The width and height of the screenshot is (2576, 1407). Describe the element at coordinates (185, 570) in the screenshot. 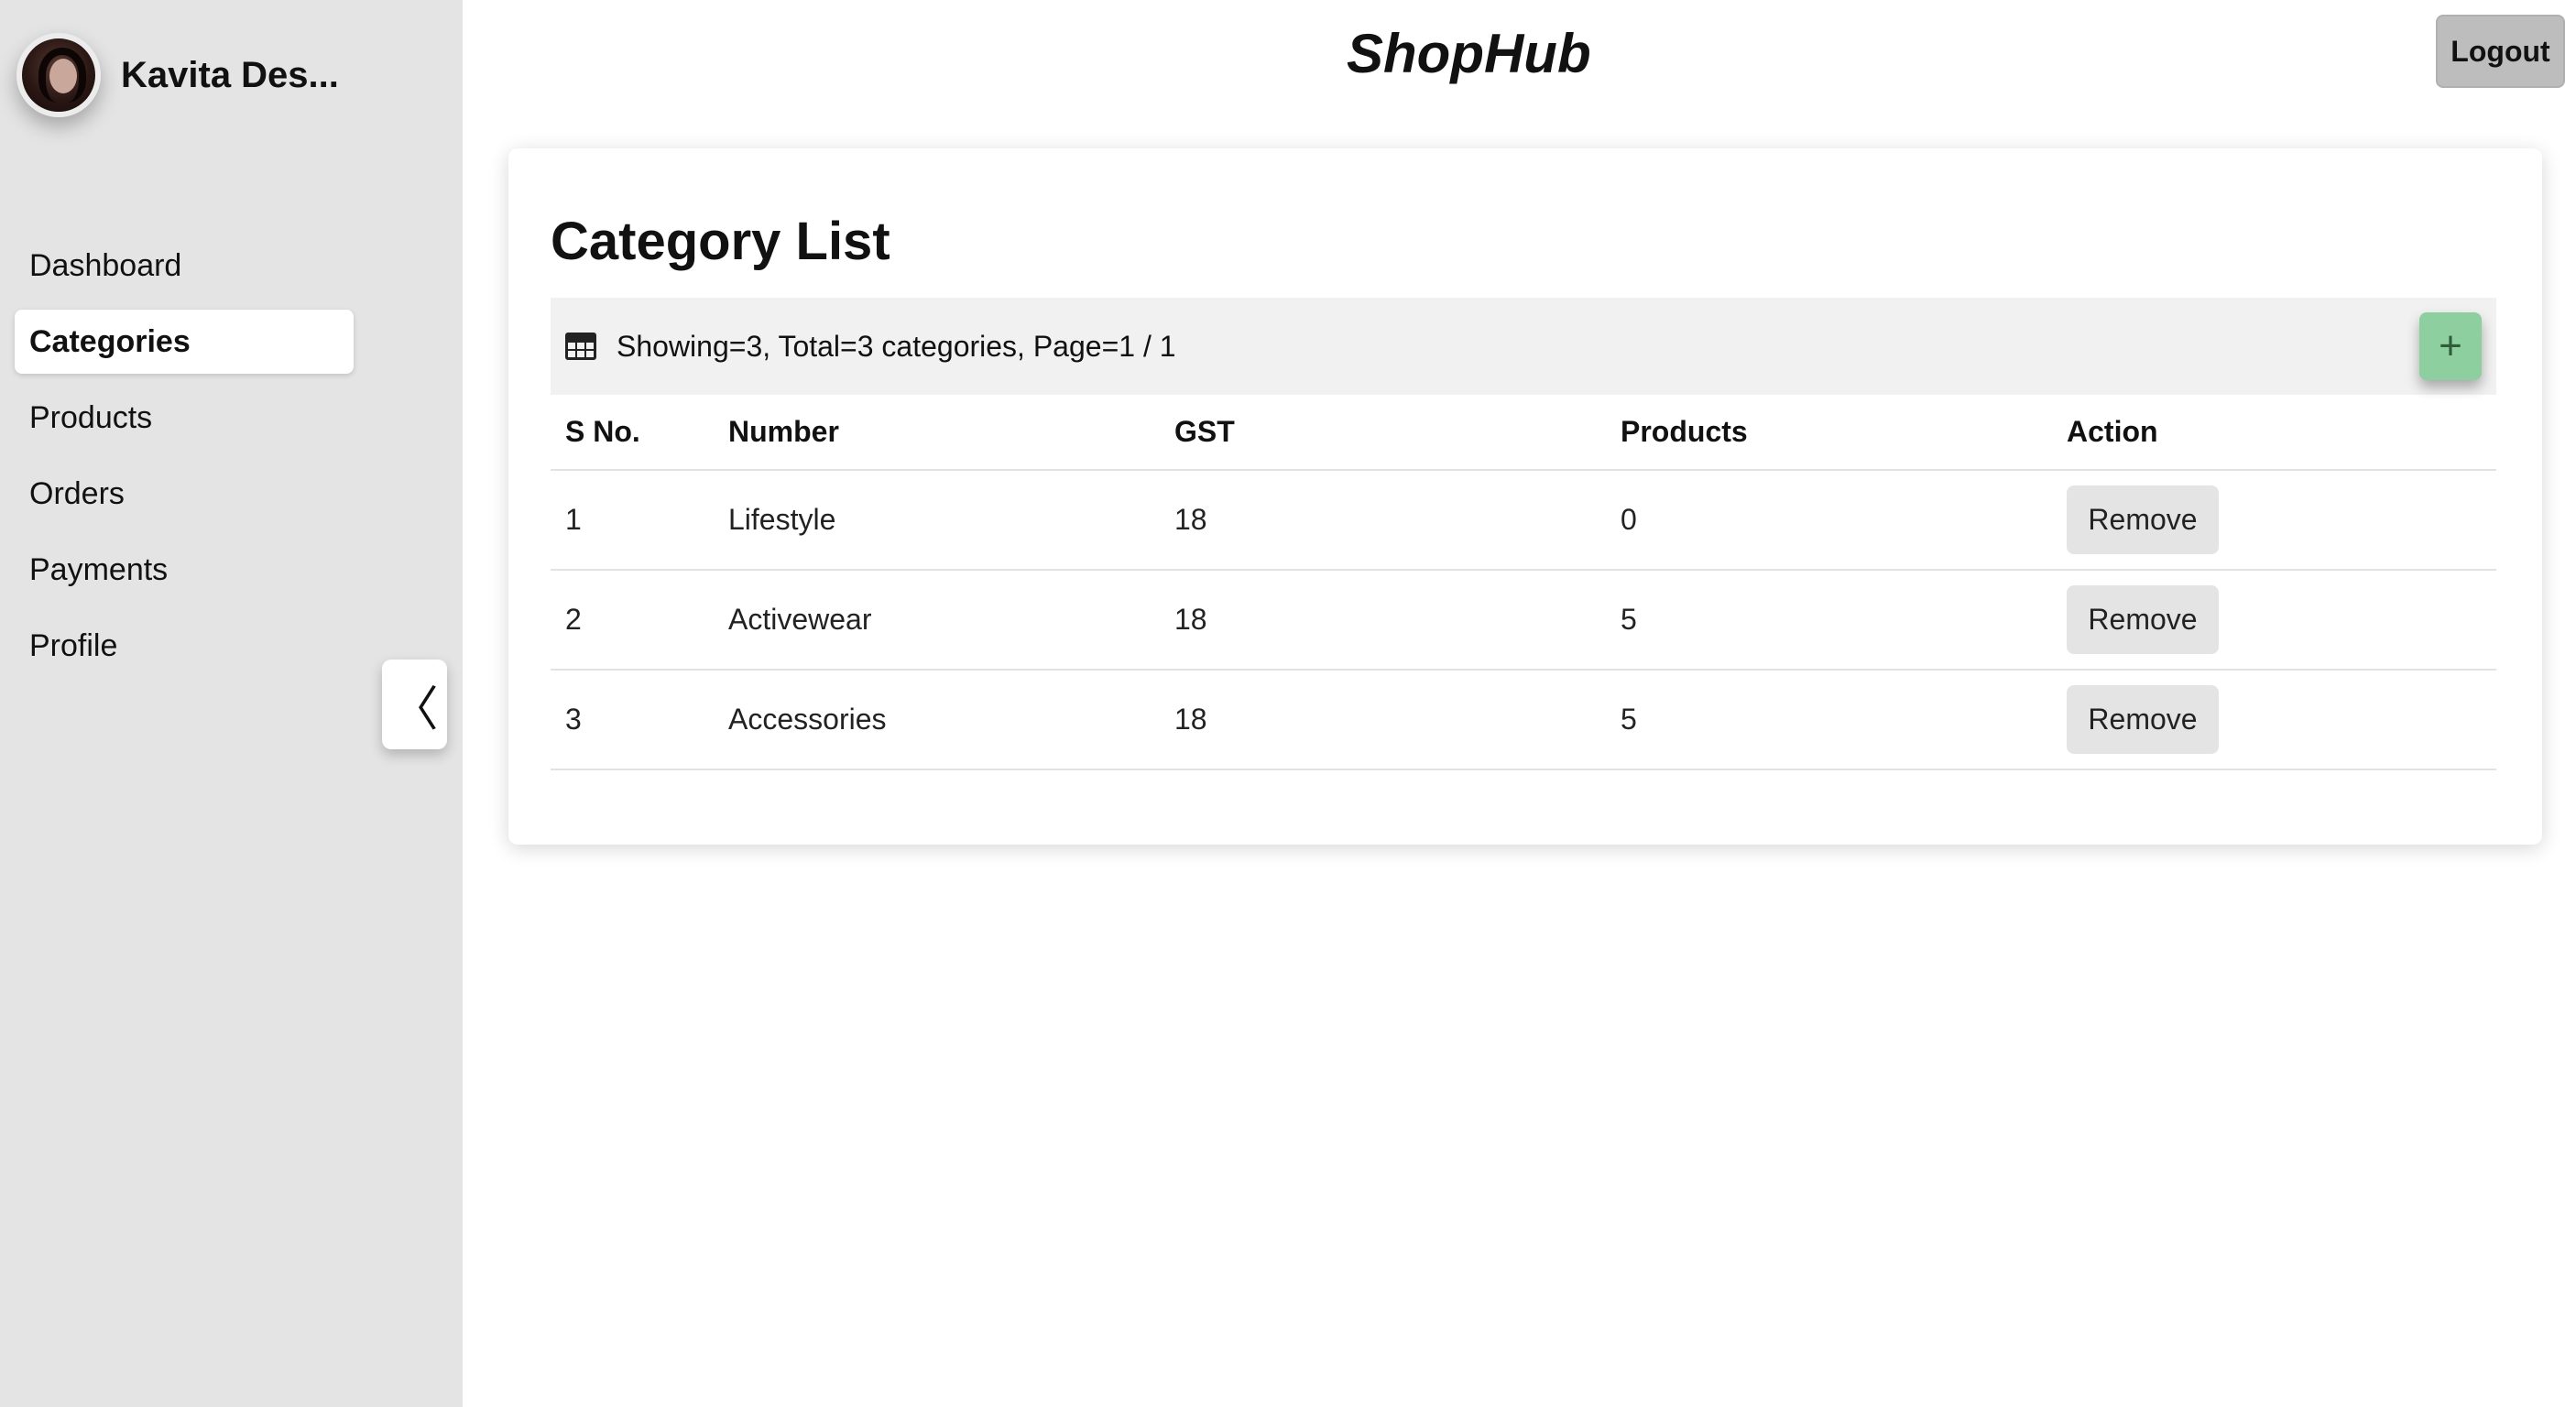

I see `sidebar-item-payments: Payments` at that location.